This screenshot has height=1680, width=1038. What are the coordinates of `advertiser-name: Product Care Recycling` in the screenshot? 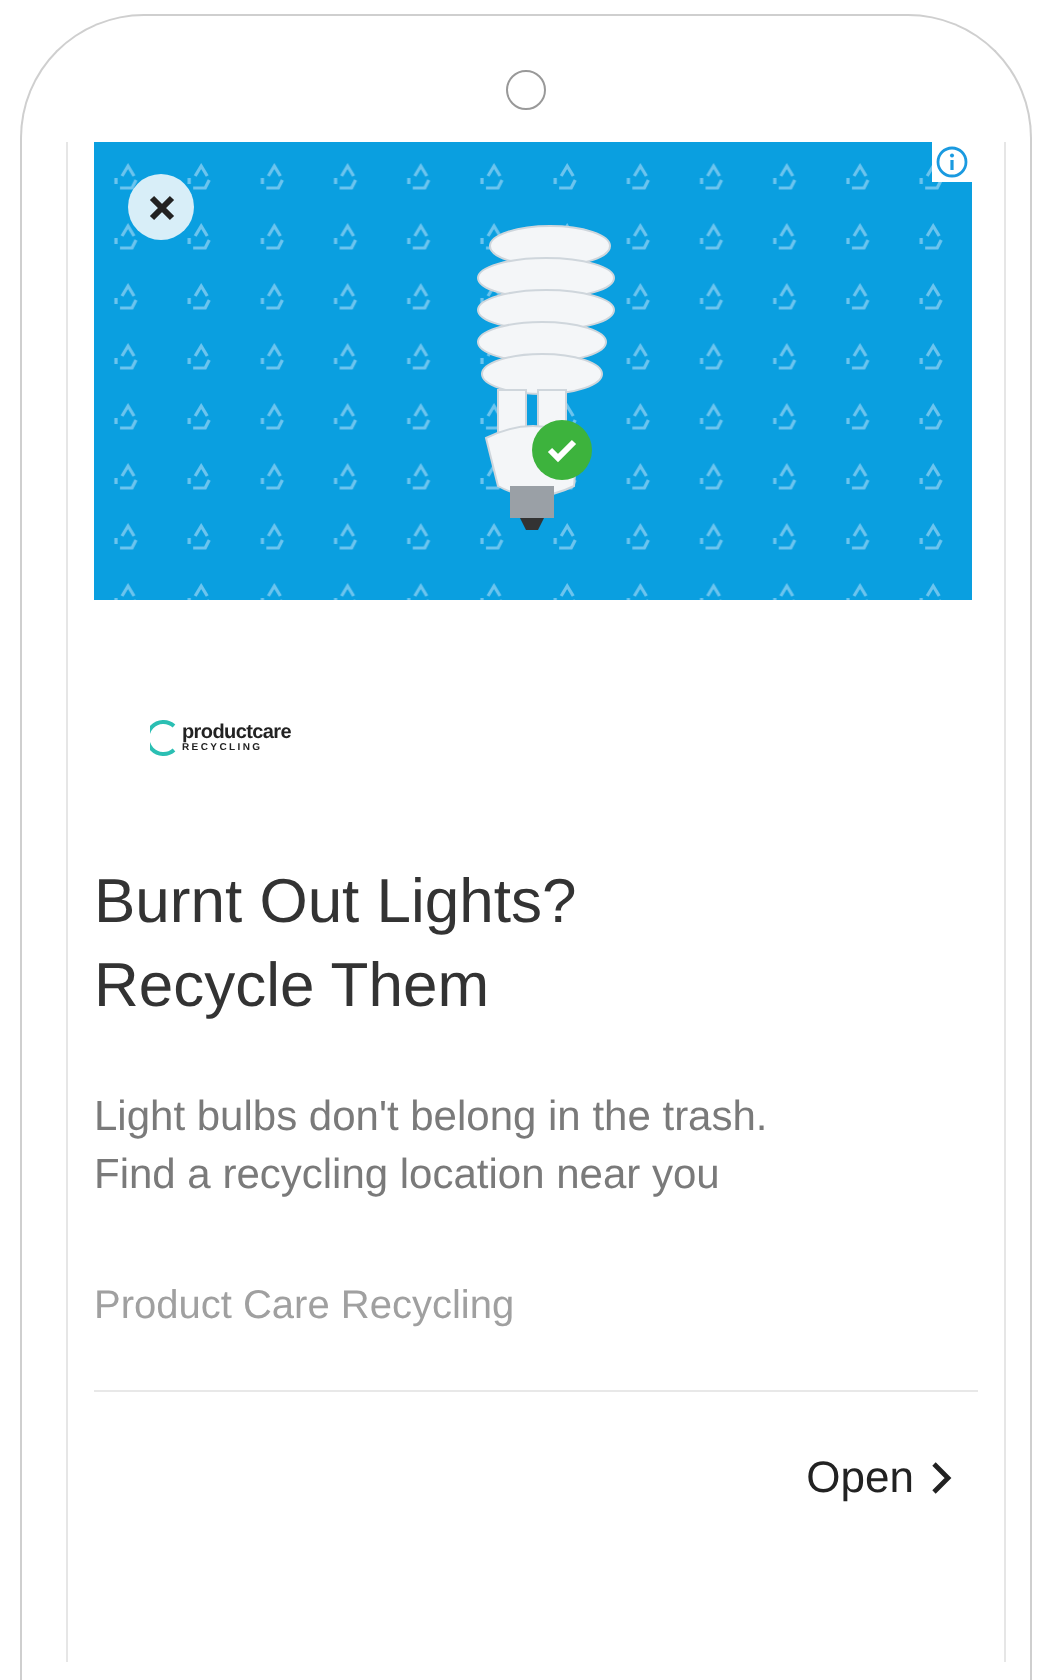 It's located at (305, 1307).